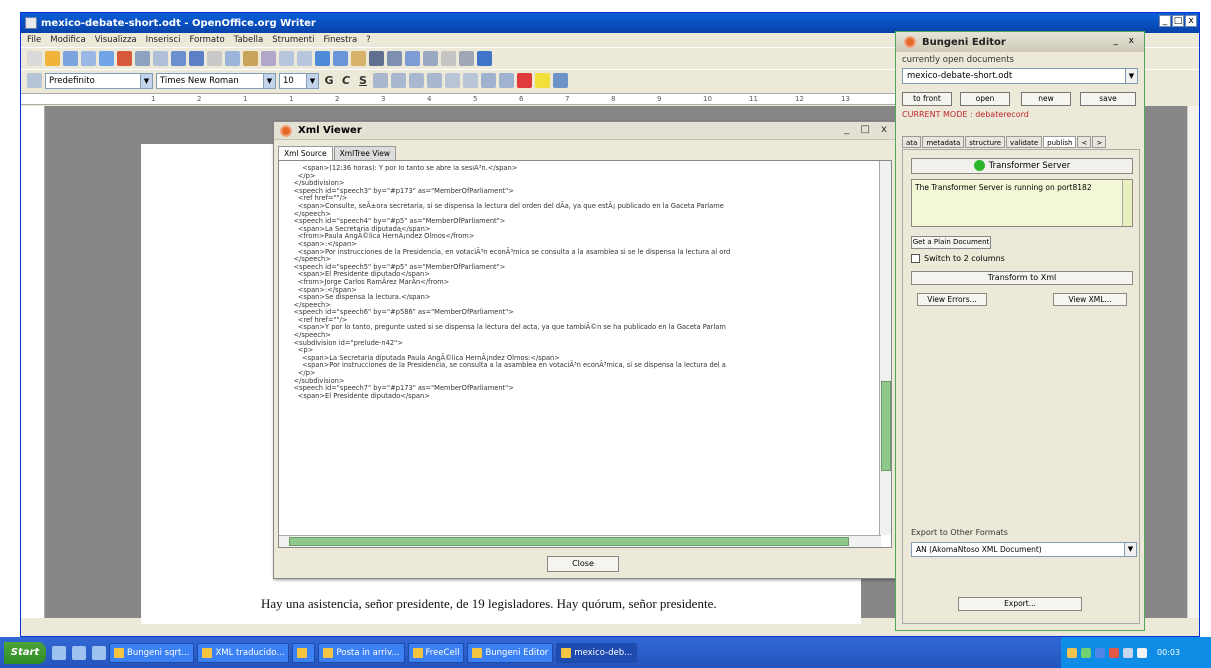  What do you see at coordinates (1178, 21) in the screenshot?
I see `maximize-button: □` at bounding box center [1178, 21].